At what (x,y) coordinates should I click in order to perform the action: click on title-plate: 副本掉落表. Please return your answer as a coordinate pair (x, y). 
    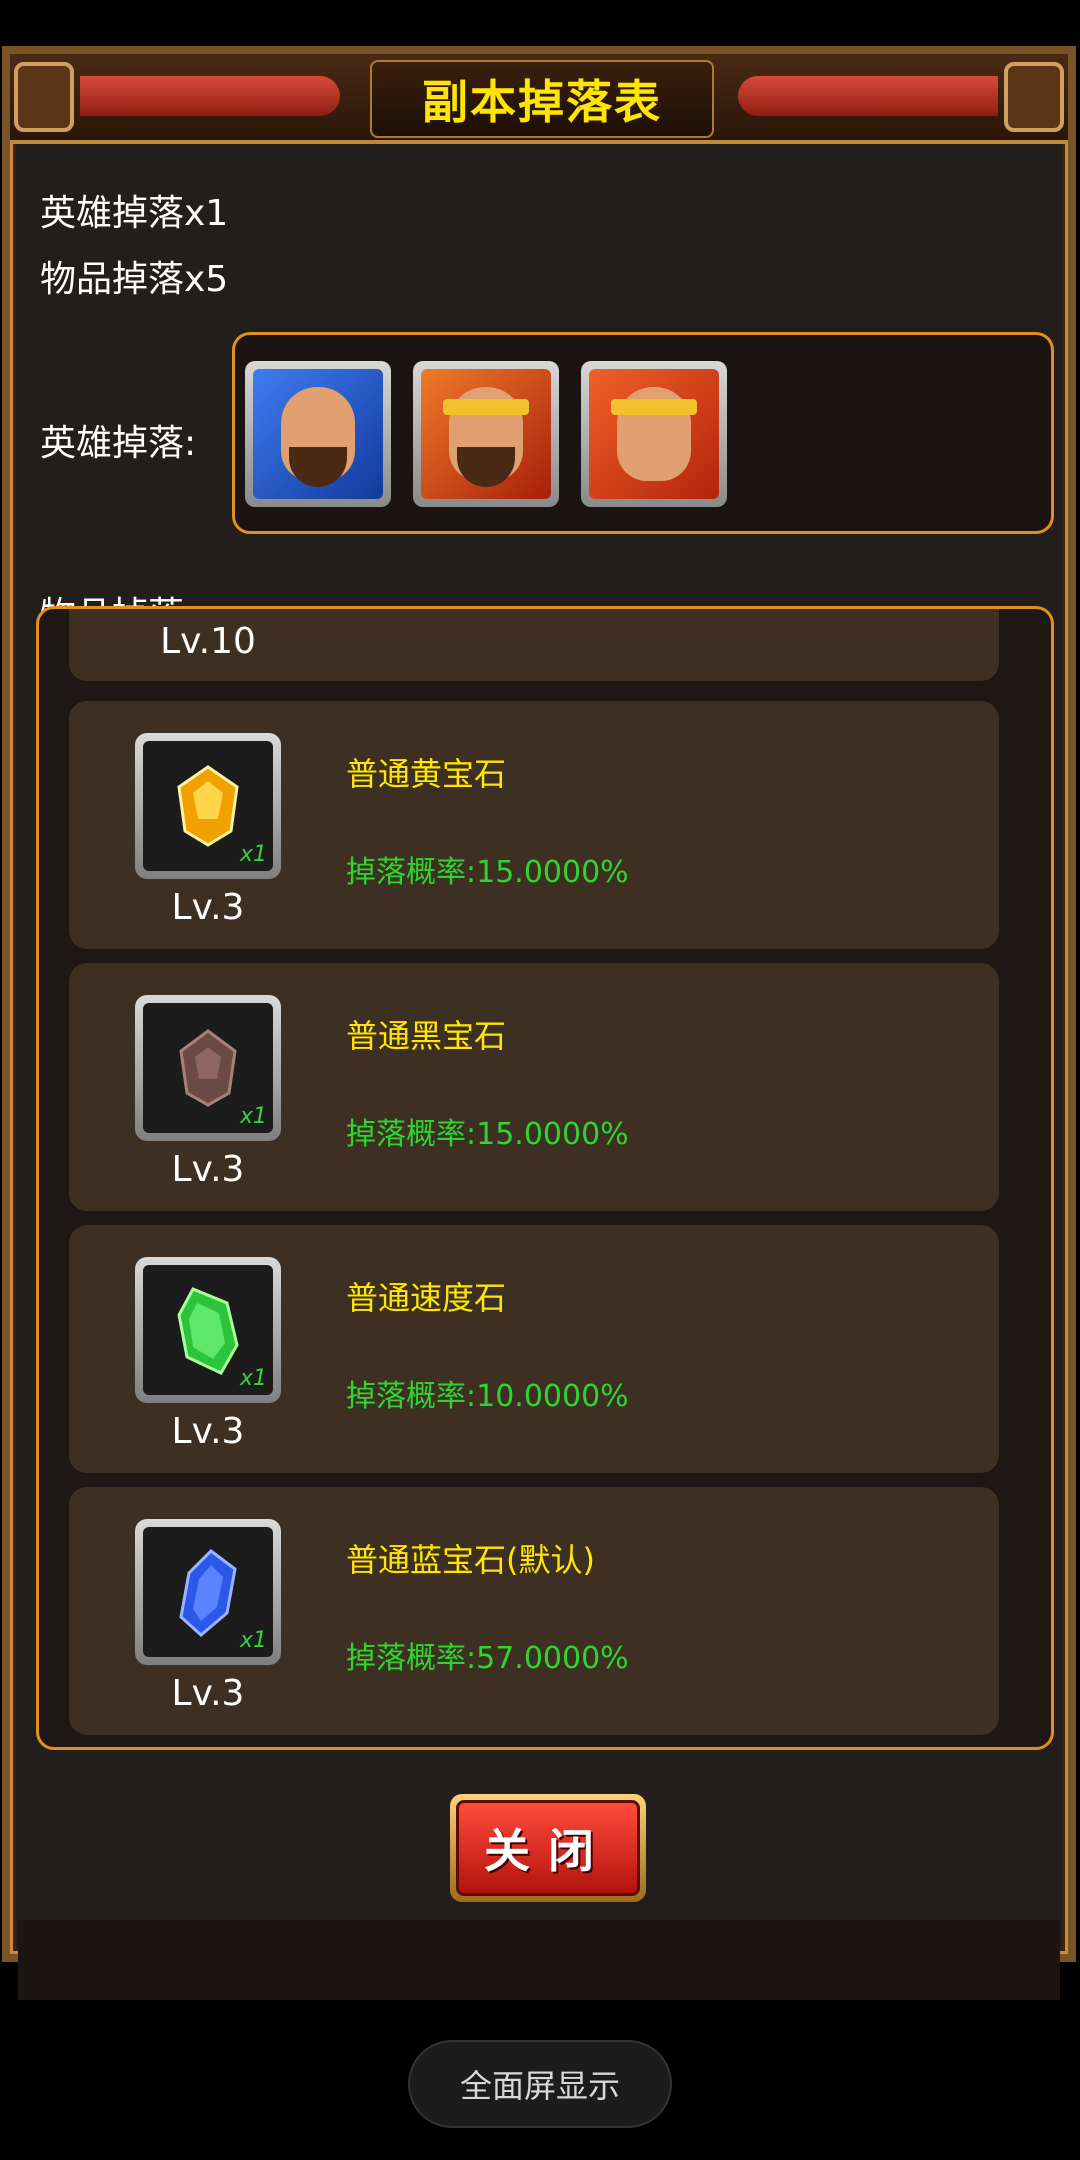
    Looking at the image, I should click on (542, 99).